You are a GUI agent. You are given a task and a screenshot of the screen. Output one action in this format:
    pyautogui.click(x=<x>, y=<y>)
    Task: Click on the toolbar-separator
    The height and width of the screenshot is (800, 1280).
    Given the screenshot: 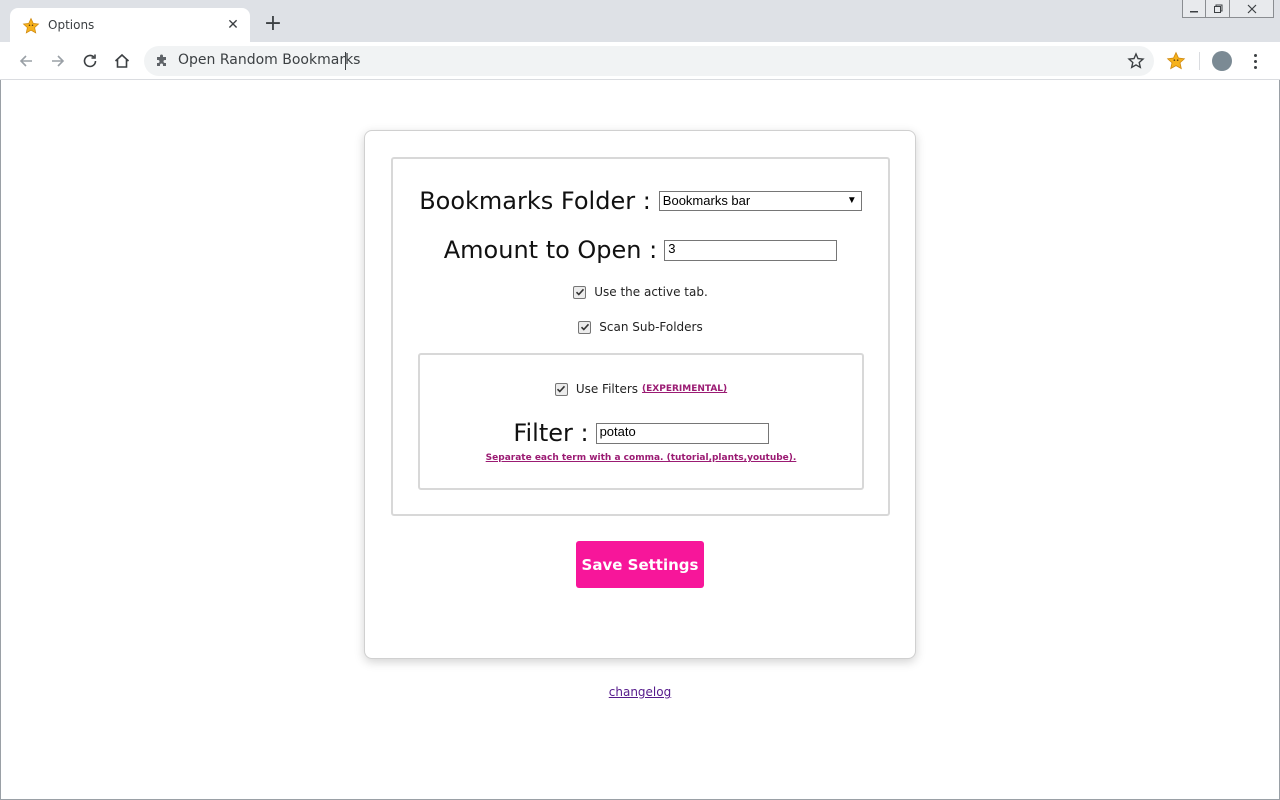 What is the action you would take?
    pyautogui.click(x=1199, y=61)
    